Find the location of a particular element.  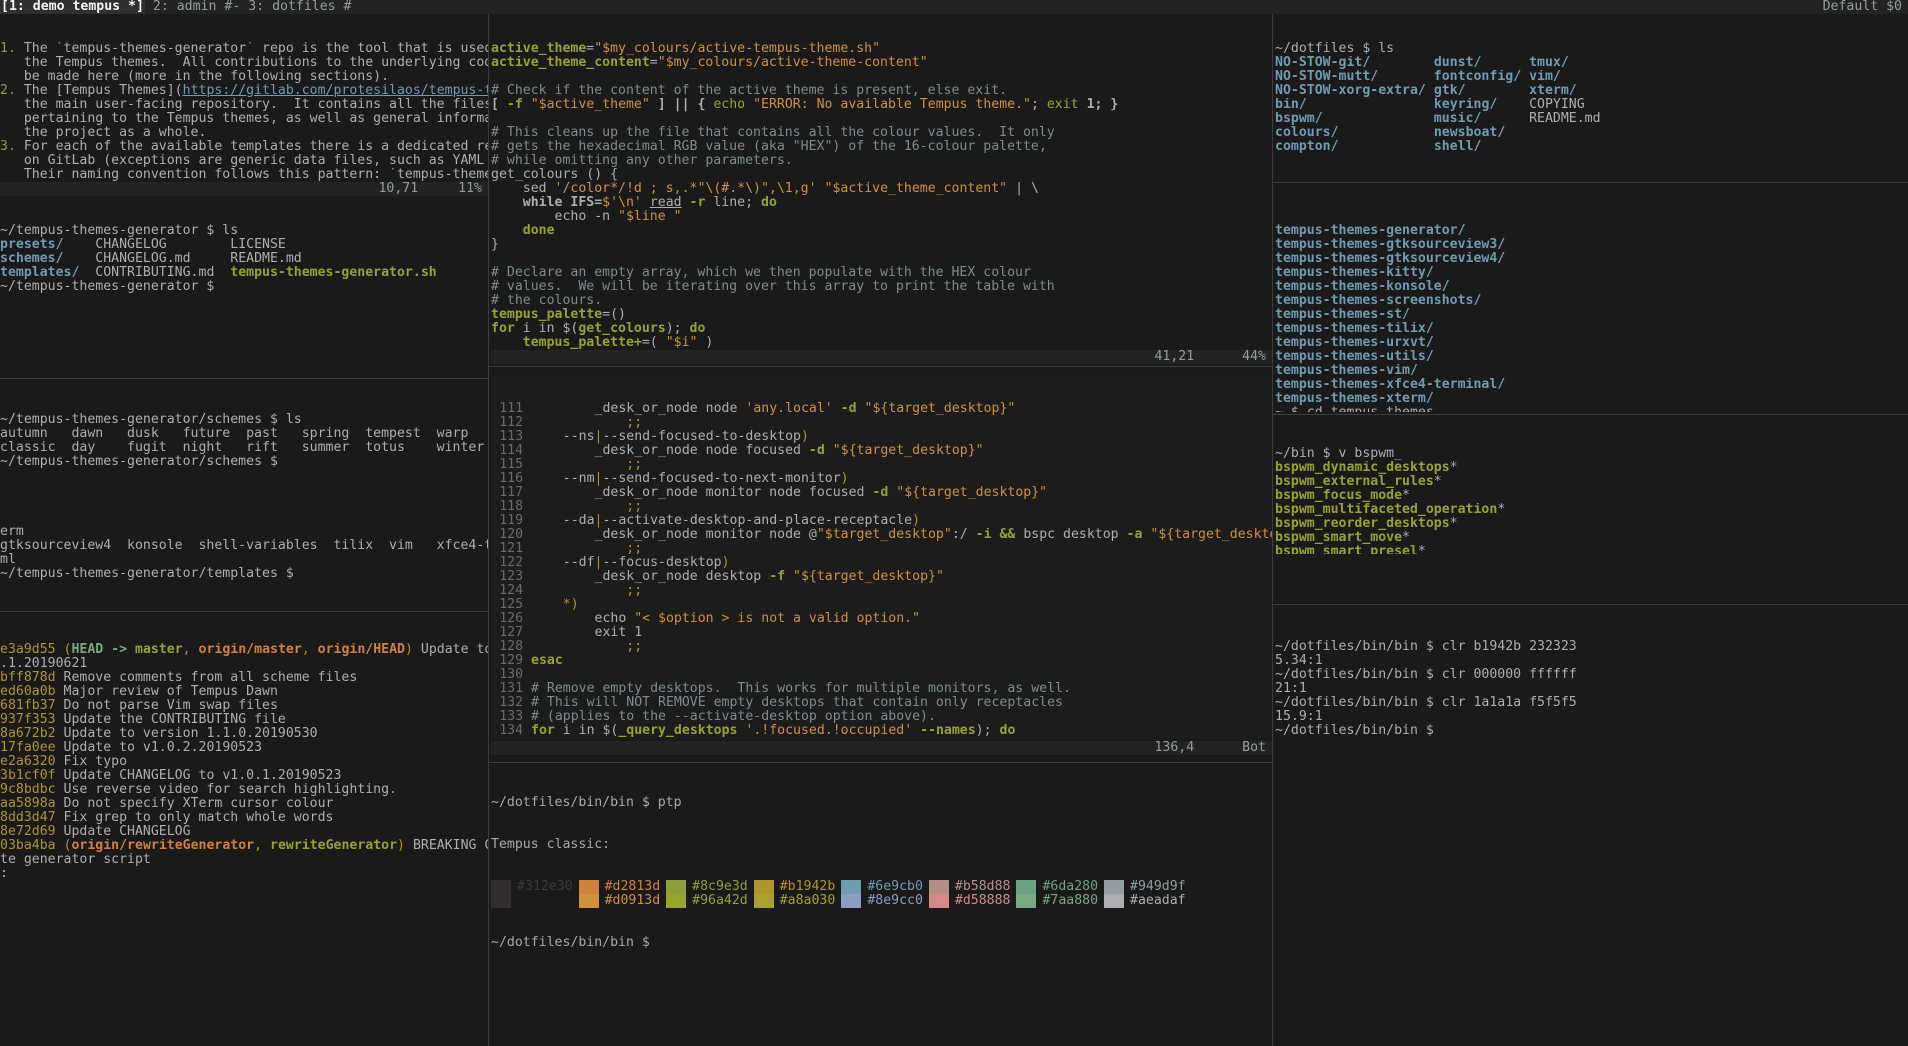

terminal-line: colours/ newsboat/ is located at coordinates (1591, 133).